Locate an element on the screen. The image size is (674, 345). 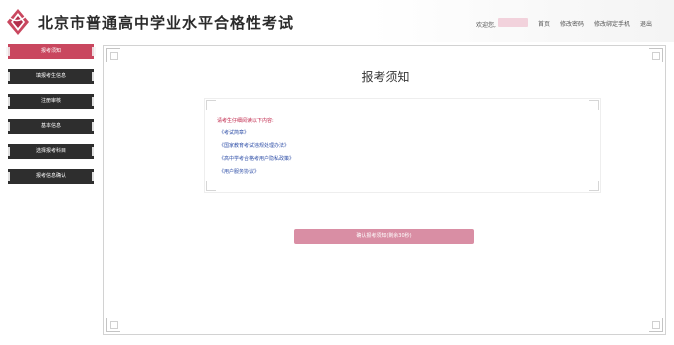
site-title: 北京市普通高中学业水平合格性考试 is located at coordinates (166, 23).